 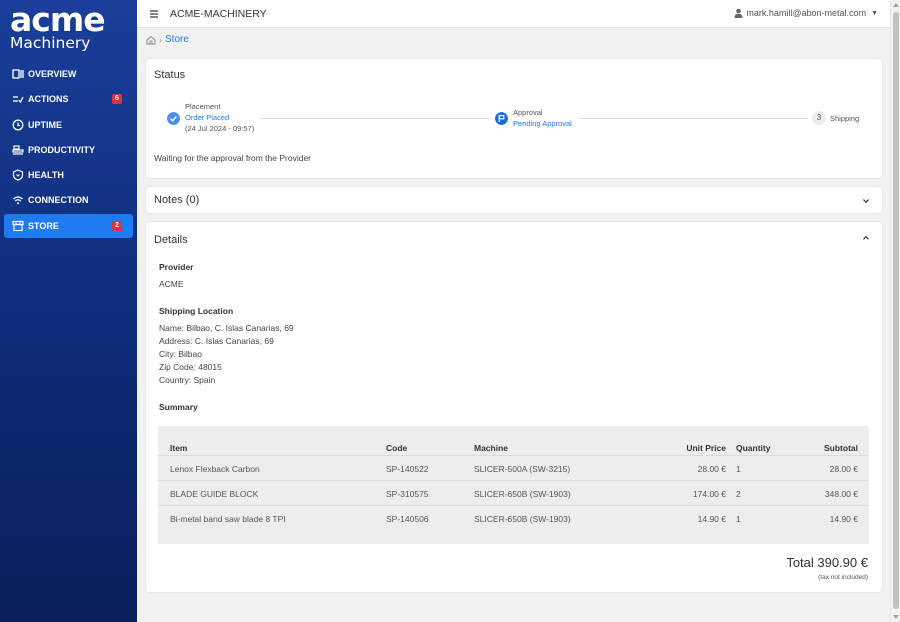 What do you see at coordinates (207, 117) in the screenshot?
I see `step-status: Order Placed` at bounding box center [207, 117].